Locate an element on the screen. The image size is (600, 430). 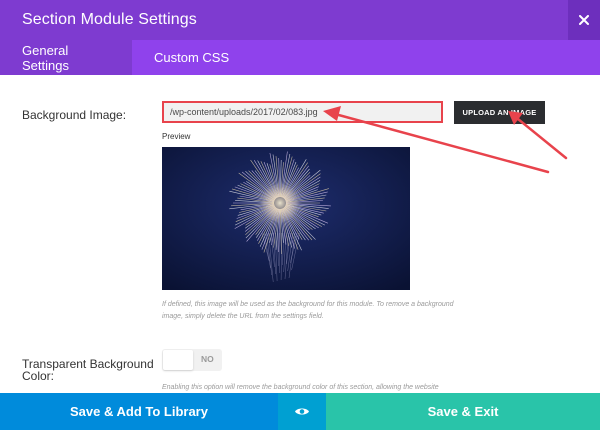
eye-icon is located at coordinates (302, 411).